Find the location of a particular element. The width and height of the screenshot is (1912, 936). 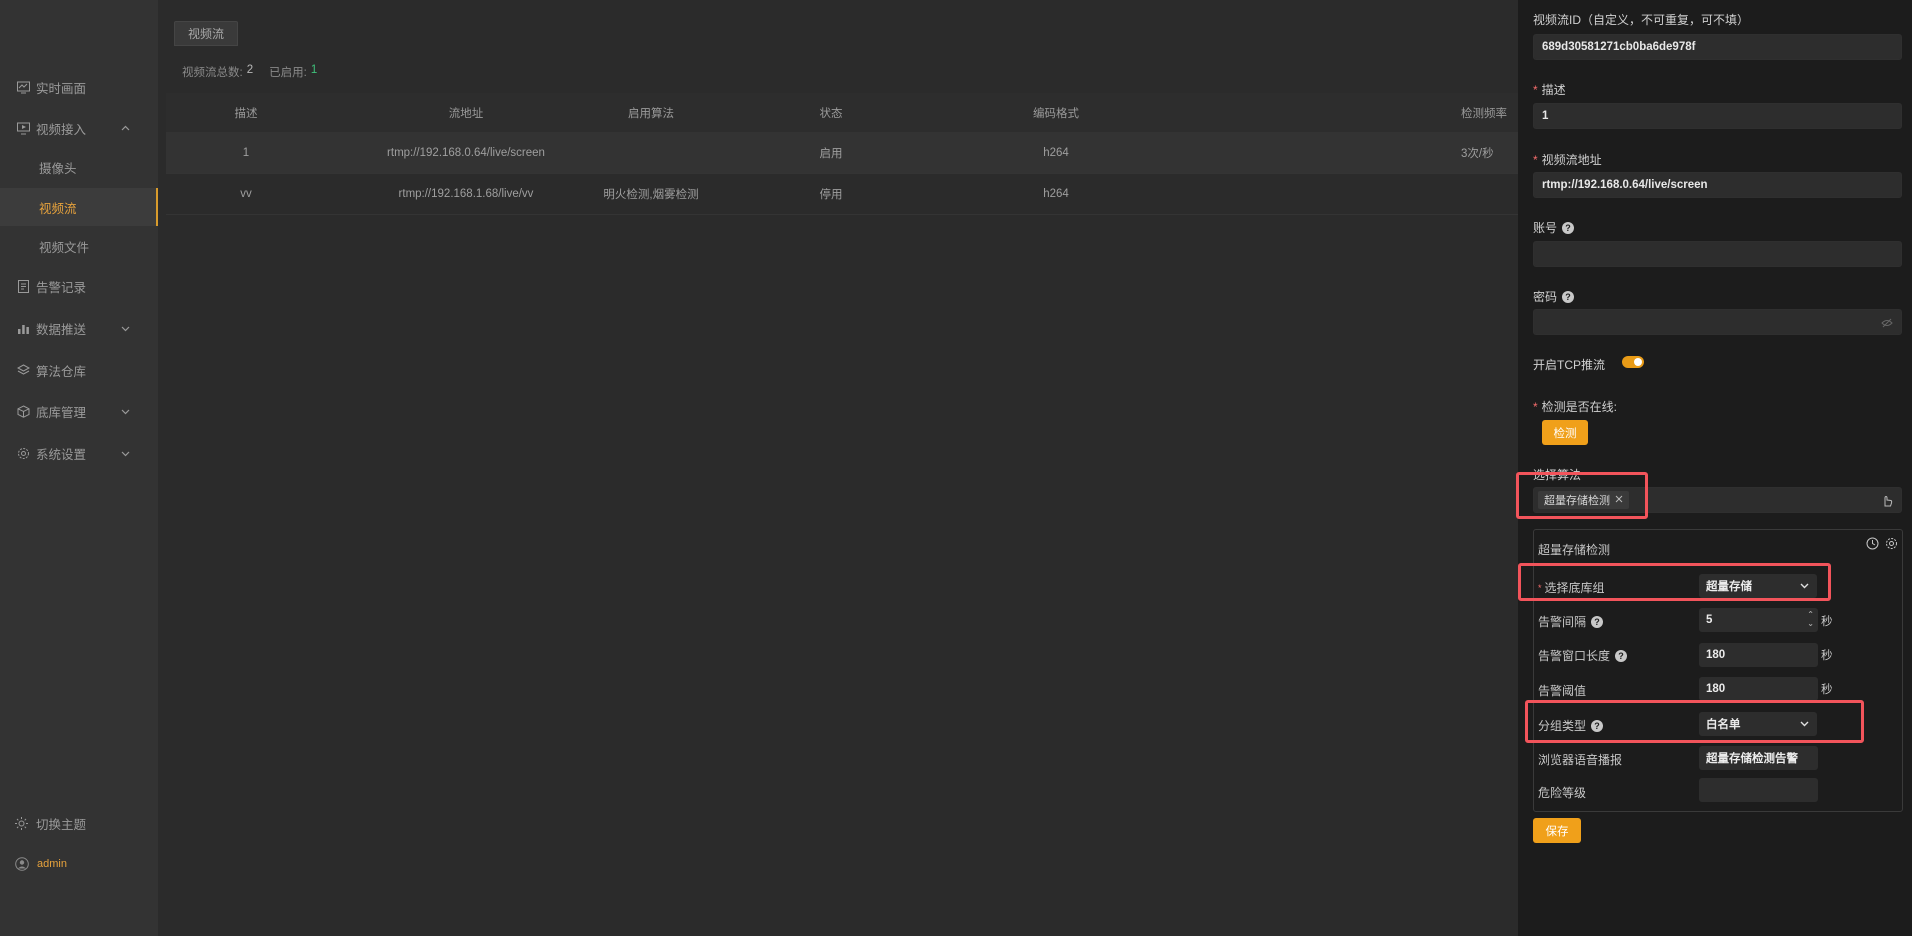

clock-icon is located at coordinates (1872, 545).